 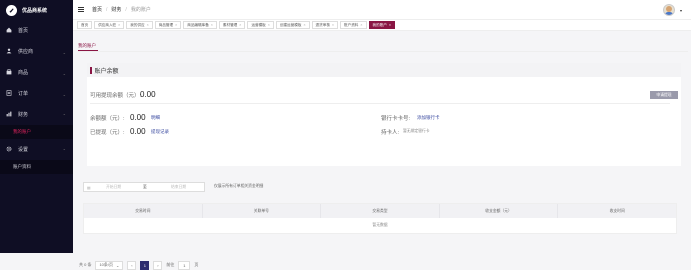 I want to click on tab-label: 创建运营模板, so click(x=290, y=24).